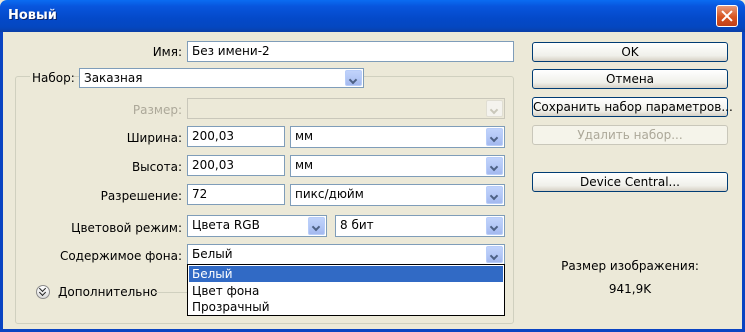  I want to click on resolution-unit-value: пикс/дюйм, so click(329, 194).